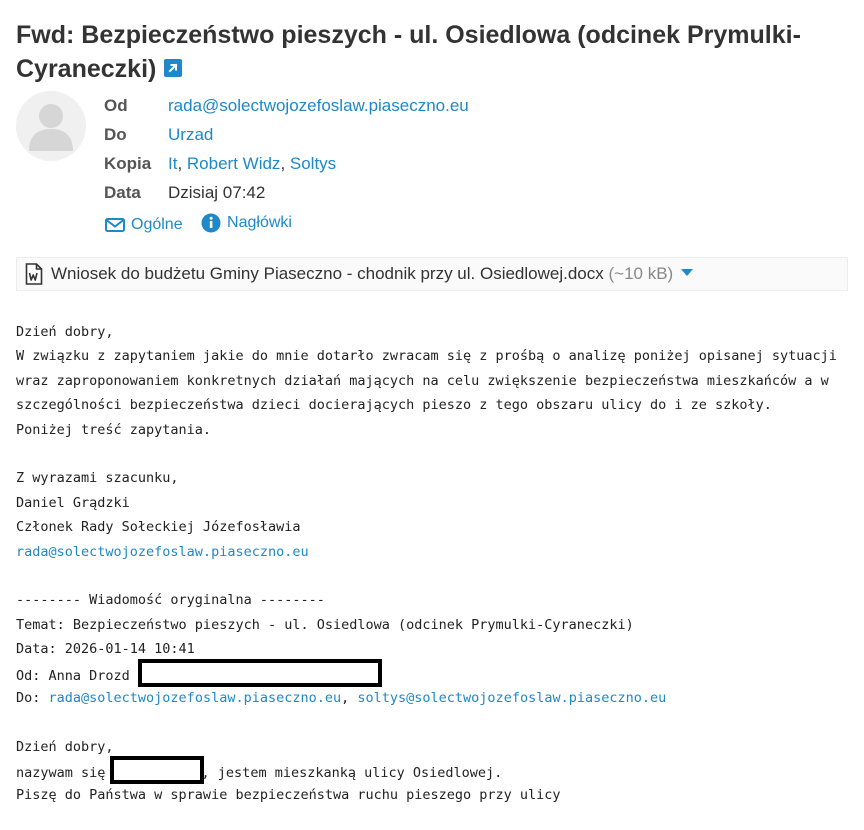 The image size is (864, 830). Describe the element at coordinates (34, 279) in the screenshot. I see `word-document-icon` at that location.